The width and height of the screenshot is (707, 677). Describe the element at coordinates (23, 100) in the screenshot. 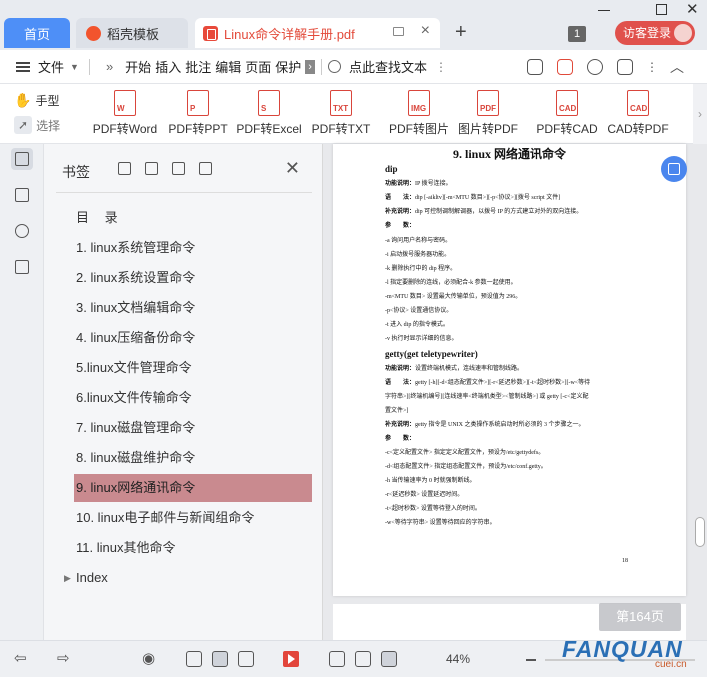

I see `hand-icon: ✋` at that location.